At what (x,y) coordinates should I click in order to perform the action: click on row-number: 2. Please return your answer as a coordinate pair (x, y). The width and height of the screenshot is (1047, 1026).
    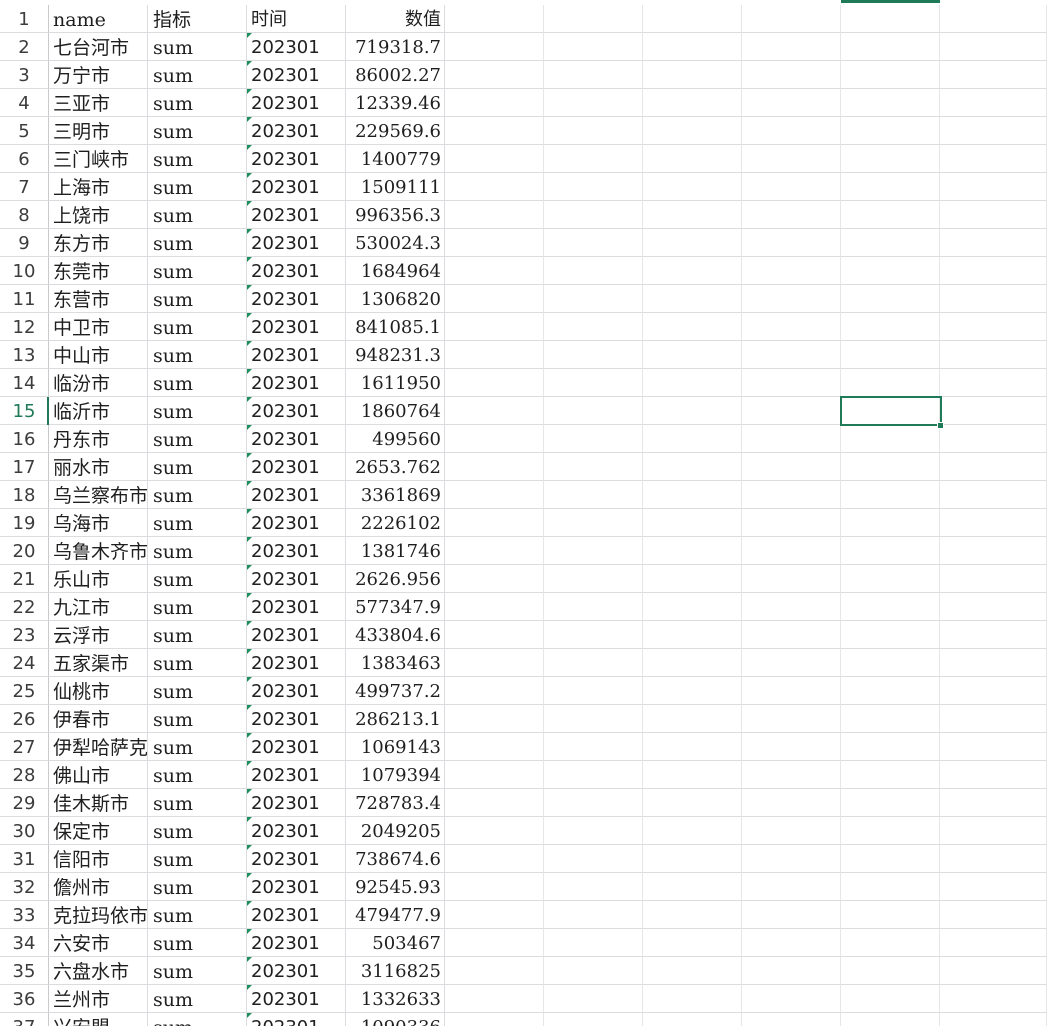
    Looking at the image, I should click on (24, 47).